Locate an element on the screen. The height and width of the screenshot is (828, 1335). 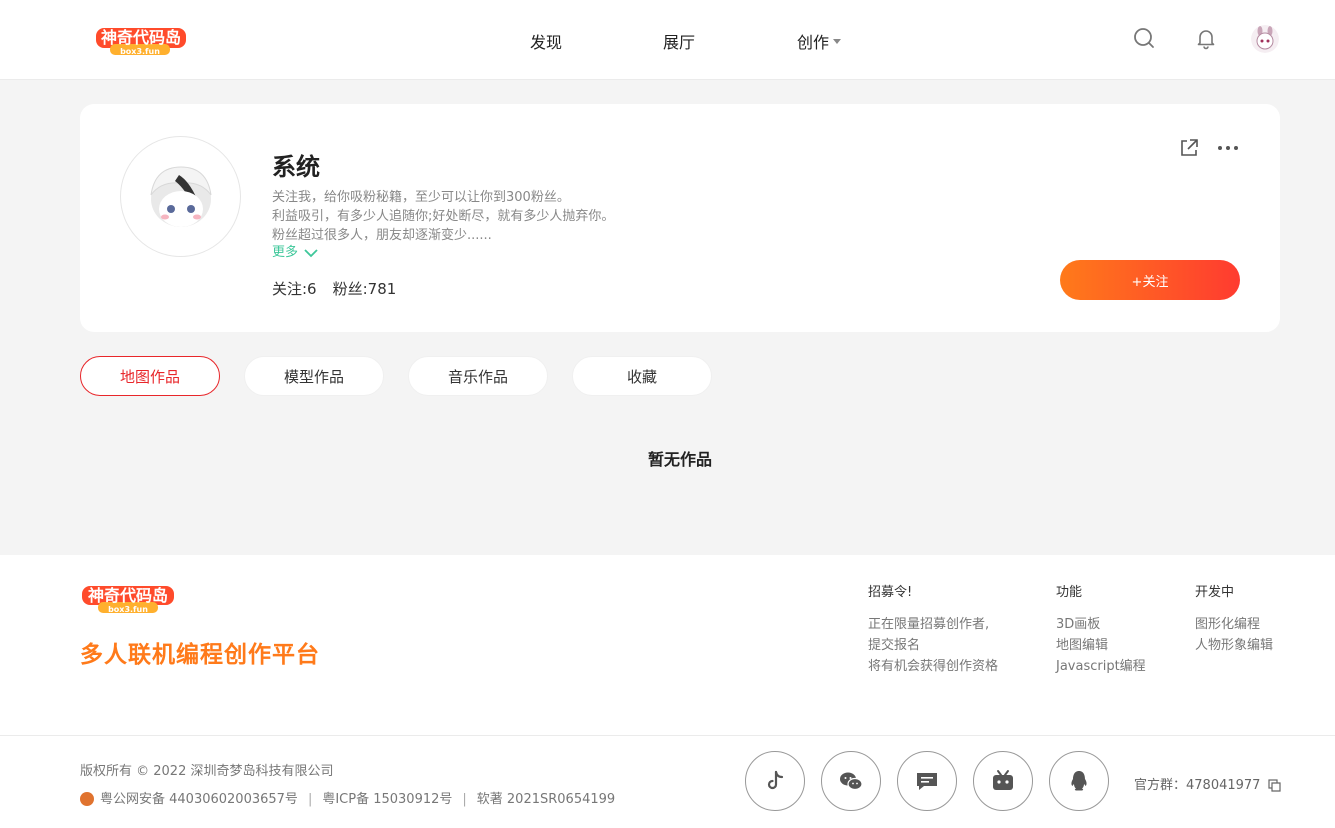
more-toggle: 更多 is located at coordinates (295, 250).